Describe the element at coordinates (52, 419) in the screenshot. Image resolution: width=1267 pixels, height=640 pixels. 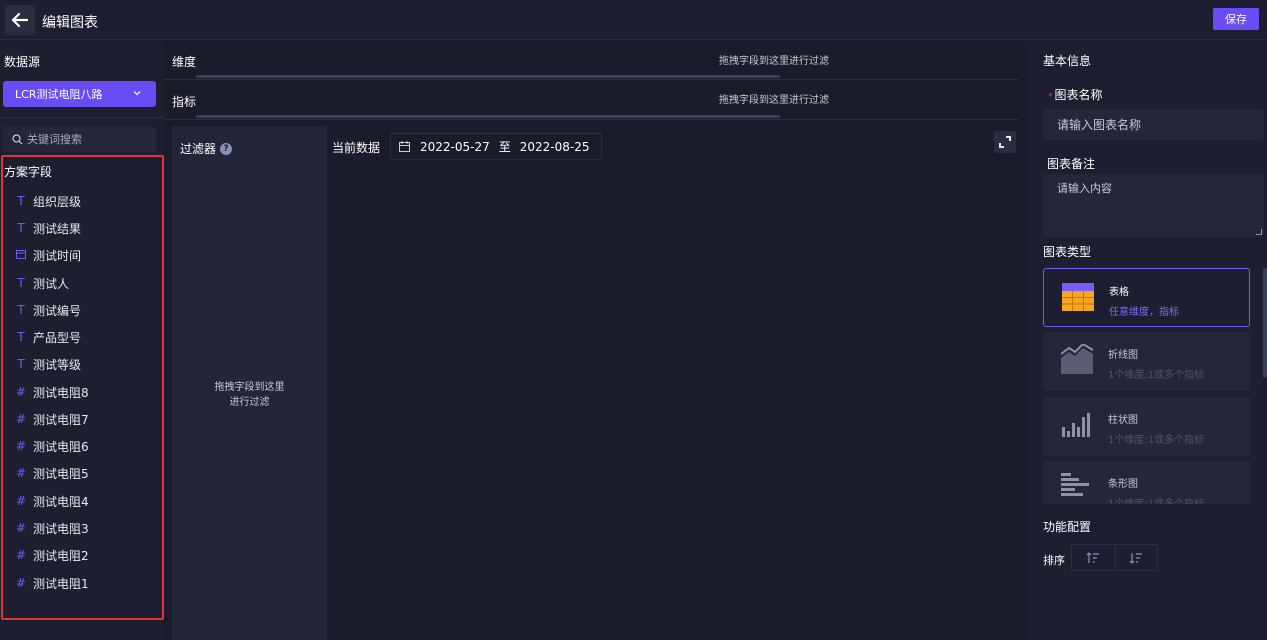
I see `field-item: # 测试电阻7` at that location.